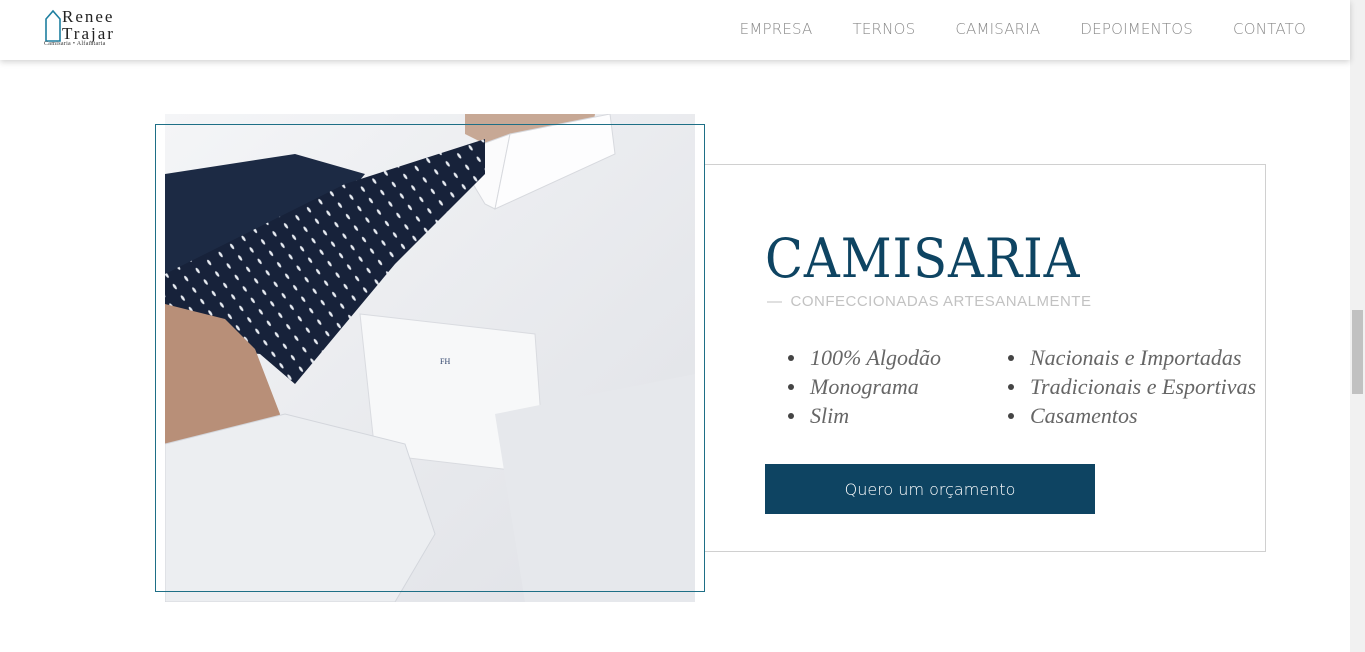 The height and width of the screenshot is (652, 1365). What do you see at coordinates (775, 301) in the screenshot?
I see `subtitle-dash: —` at bounding box center [775, 301].